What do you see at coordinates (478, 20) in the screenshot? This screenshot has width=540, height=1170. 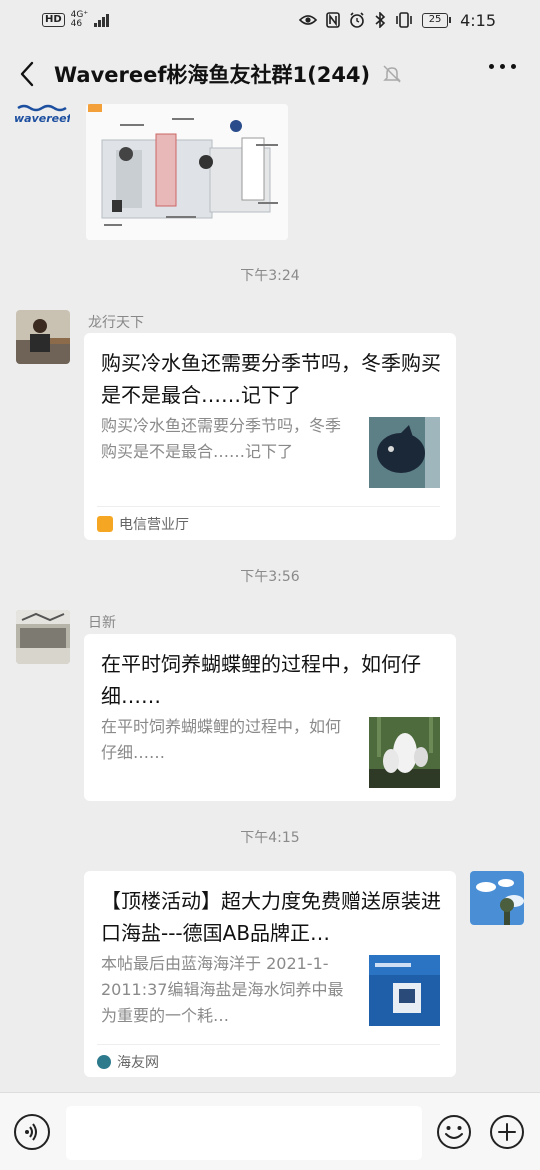 I see `status-time: 4:15` at bounding box center [478, 20].